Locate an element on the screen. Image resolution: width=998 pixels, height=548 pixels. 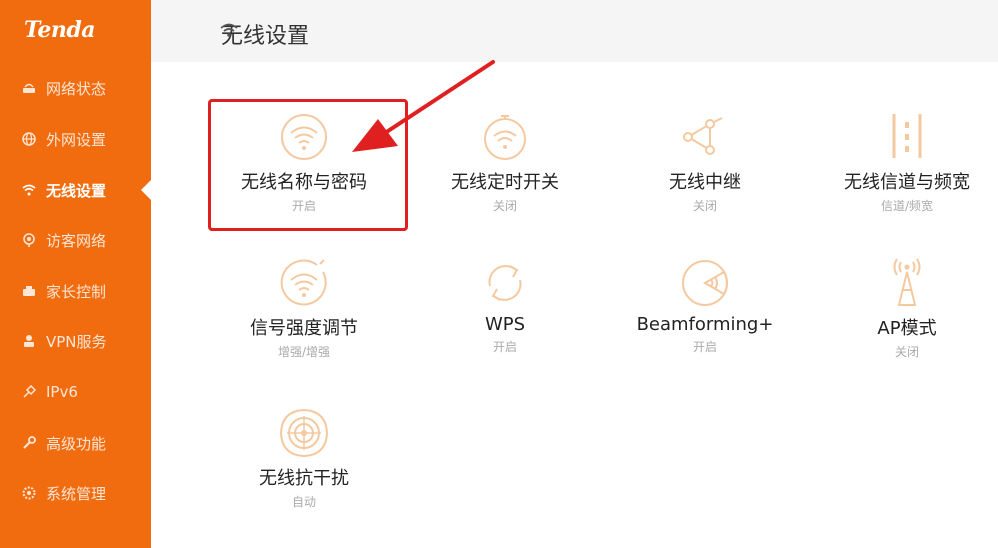
sidebar-item-label: 外网设置 is located at coordinates (76, 139).